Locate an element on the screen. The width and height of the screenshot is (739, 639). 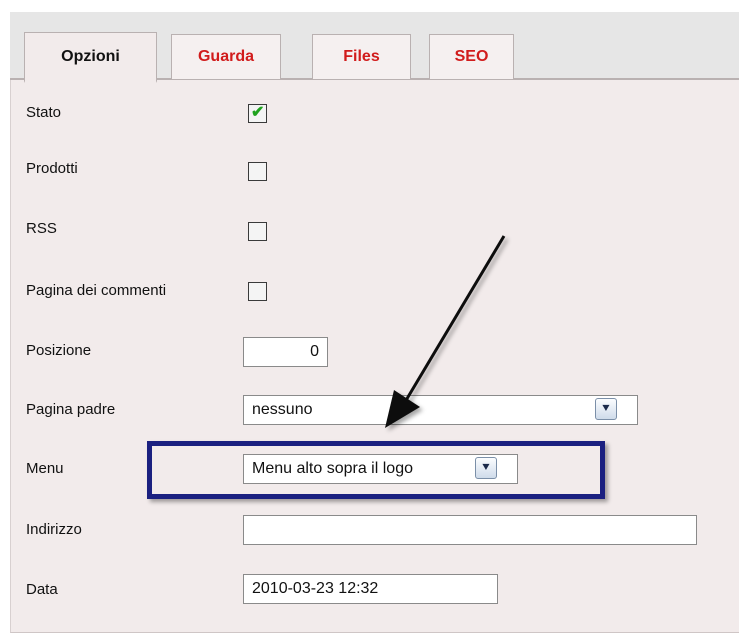
chevron-down-icon: ⯆ is located at coordinates (606, 409).